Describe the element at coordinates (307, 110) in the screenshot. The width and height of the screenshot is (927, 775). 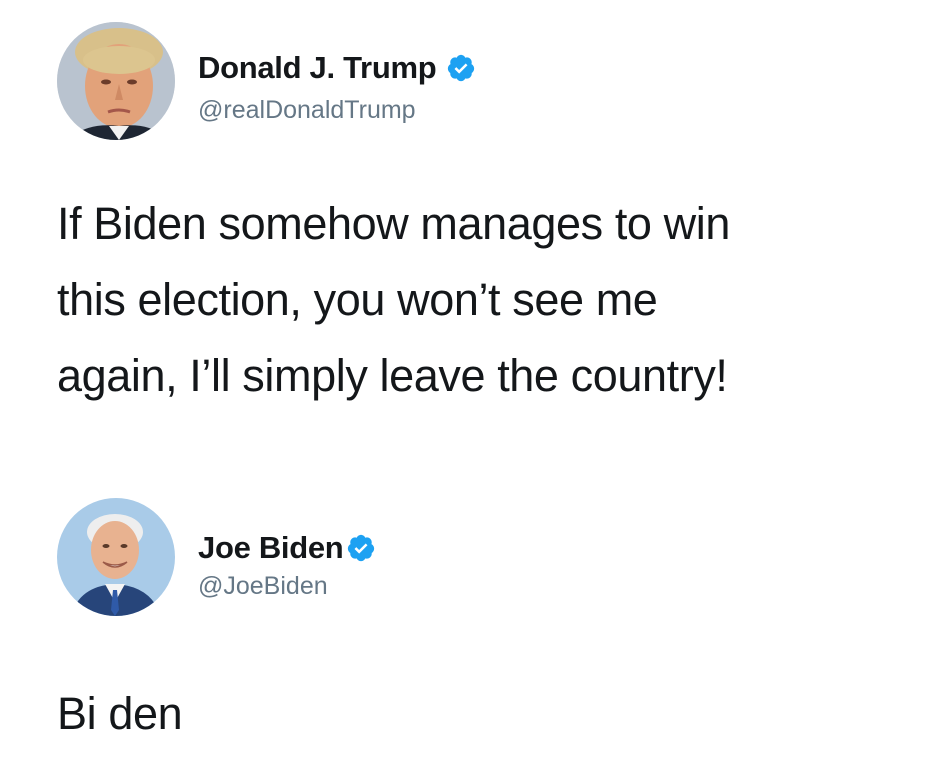
I see `user-handle: @realDonaldTrump` at that location.